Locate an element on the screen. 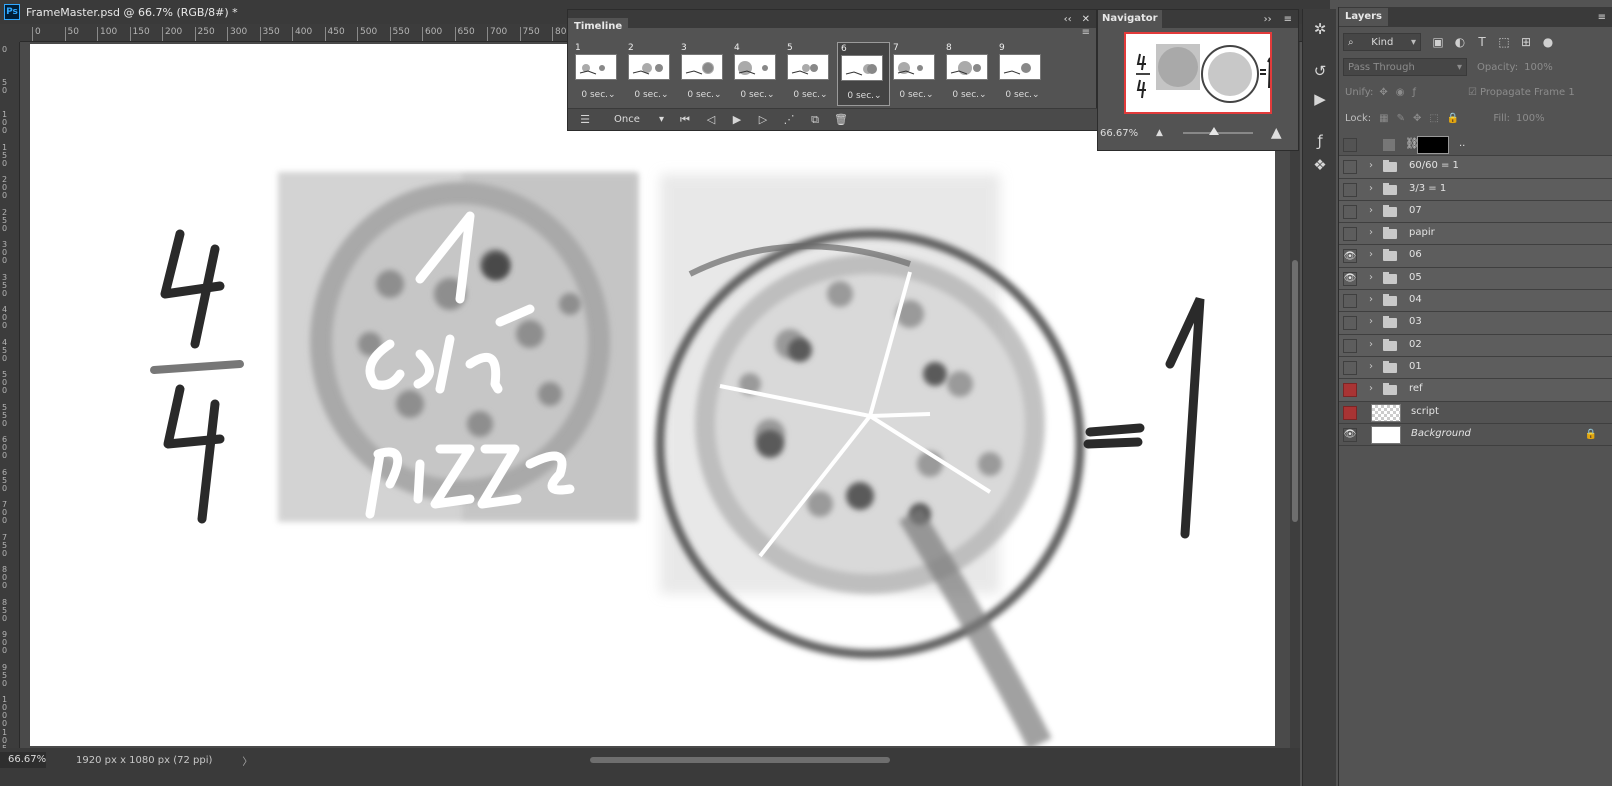 This screenshot has height=786, width=1612. tab-navigator: Navigator is located at coordinates (1130, 19).